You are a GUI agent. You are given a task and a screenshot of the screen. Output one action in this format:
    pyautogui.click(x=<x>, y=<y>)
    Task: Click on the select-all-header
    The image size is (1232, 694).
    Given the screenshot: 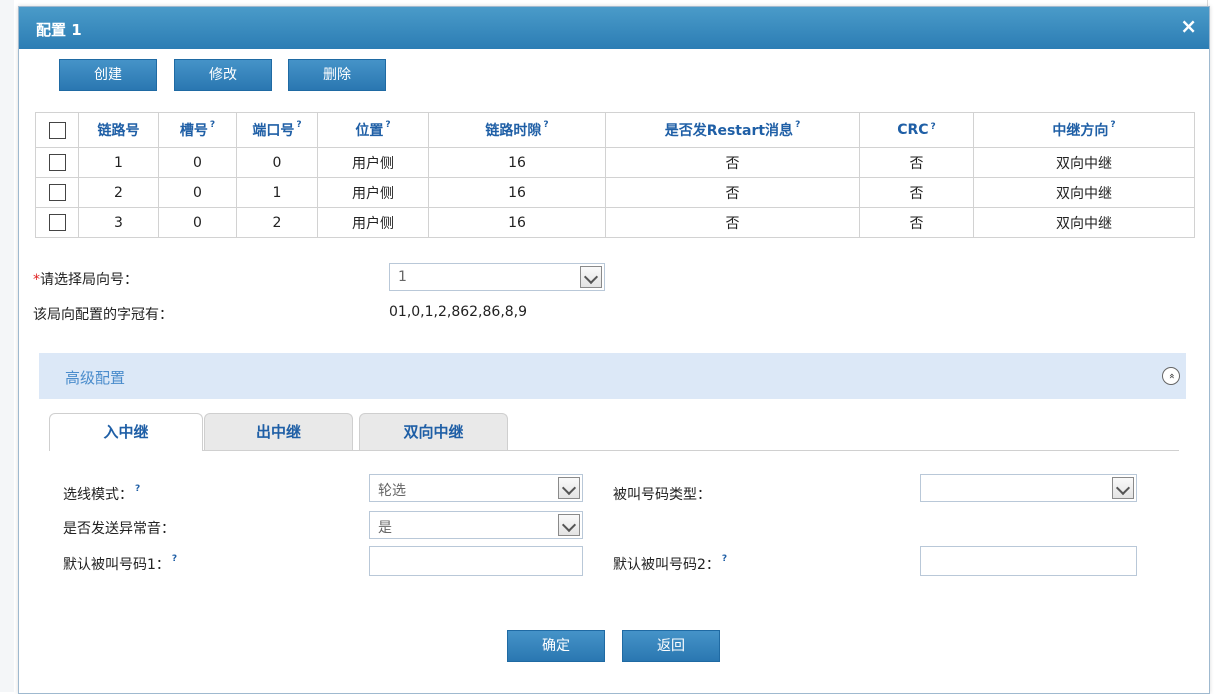 What is the action you would take?
    pyautogui.click(x=57, y=130)
    